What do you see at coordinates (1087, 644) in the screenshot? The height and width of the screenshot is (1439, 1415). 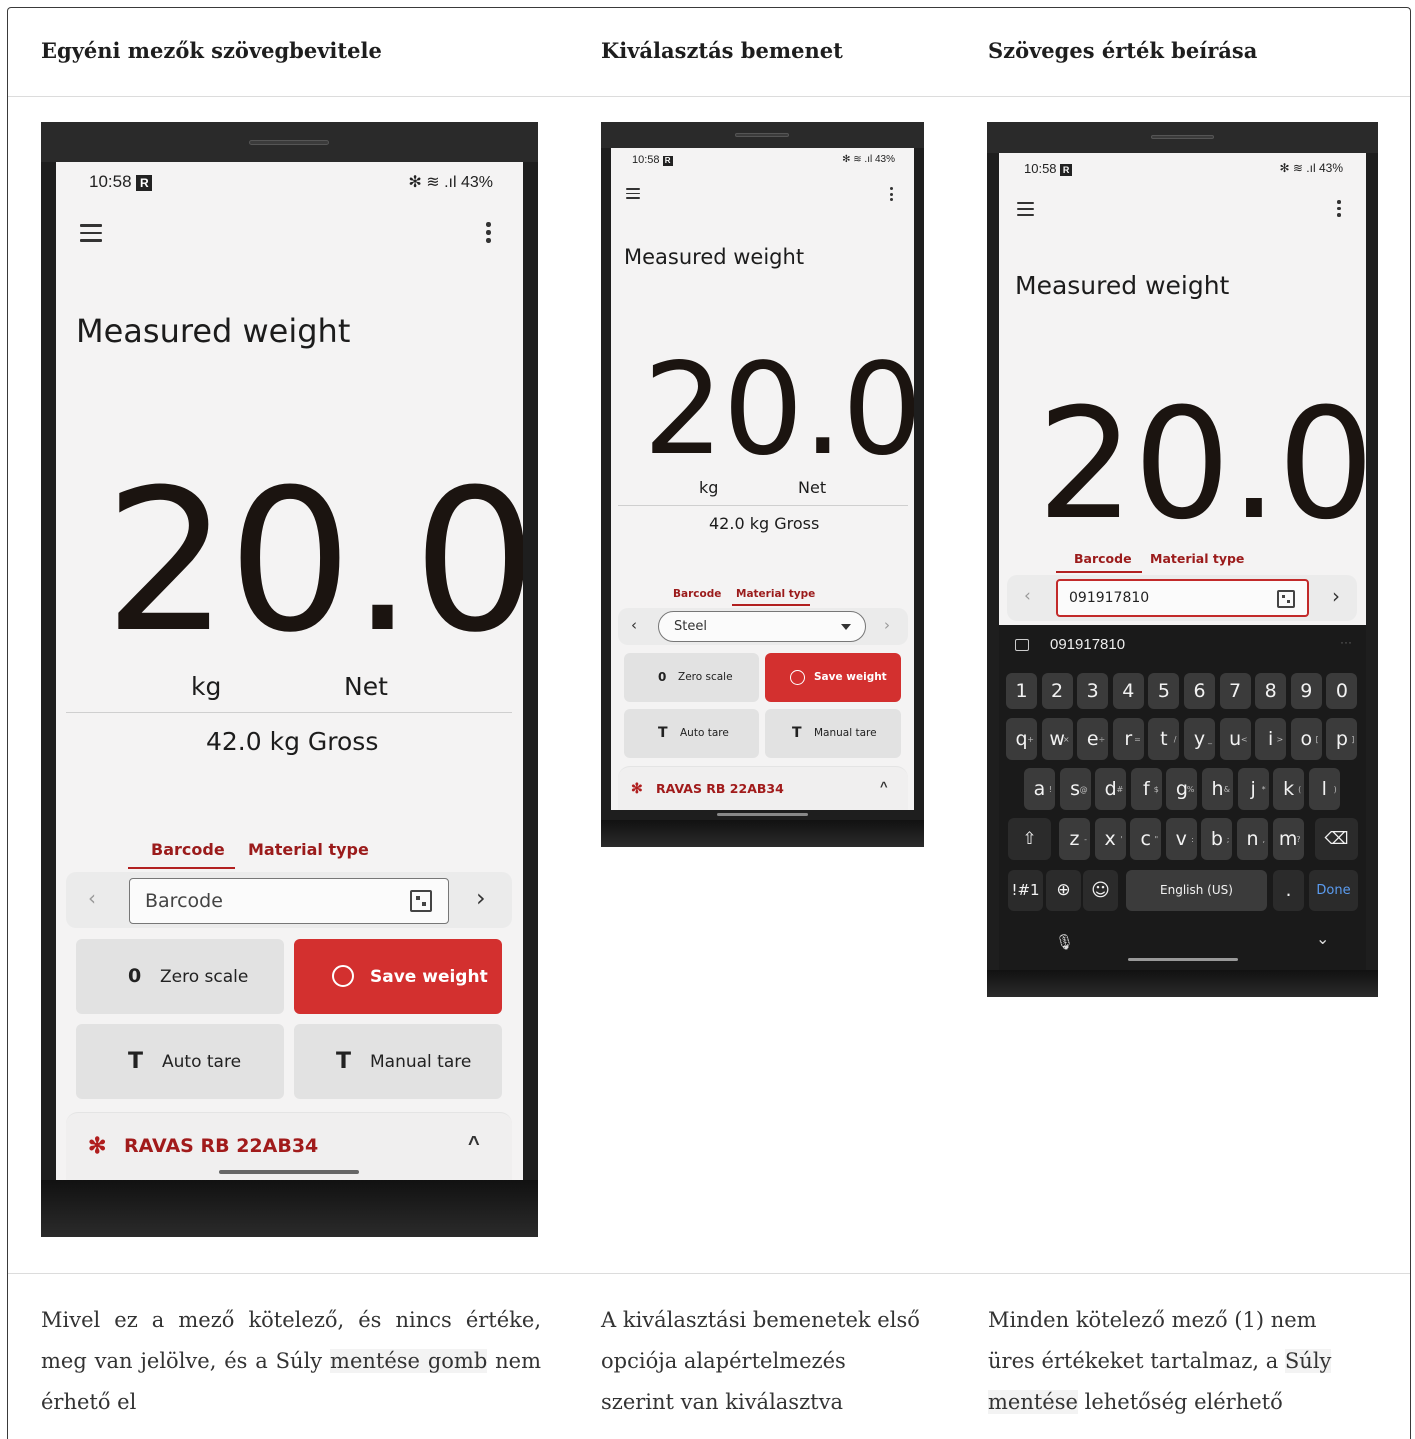 I see `keyboard-suggestion: 091917810` at bounding box center [1087, 644].